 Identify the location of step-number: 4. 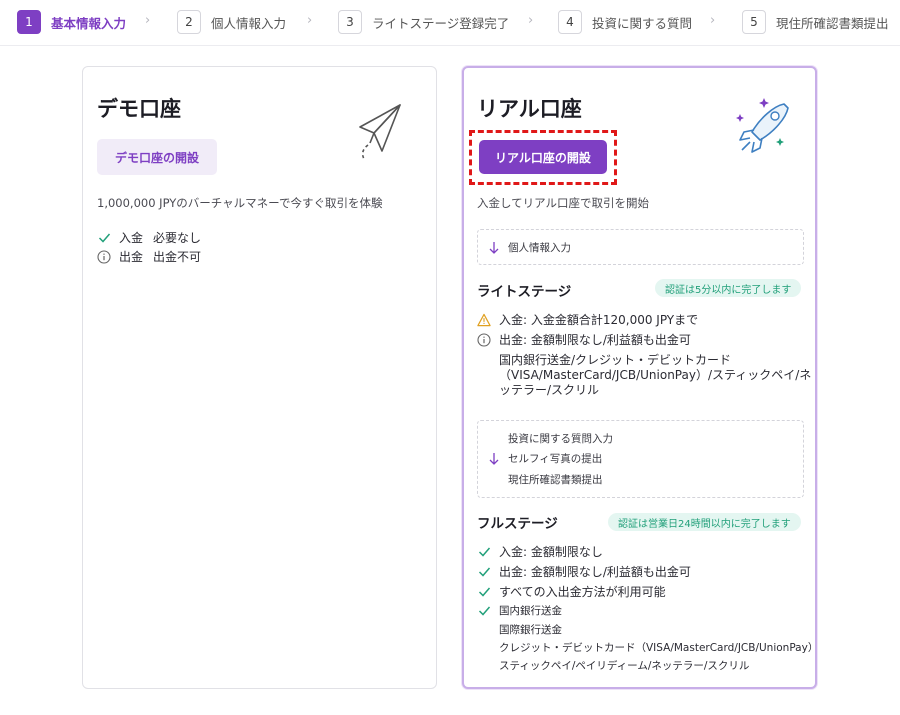
(570, 22).